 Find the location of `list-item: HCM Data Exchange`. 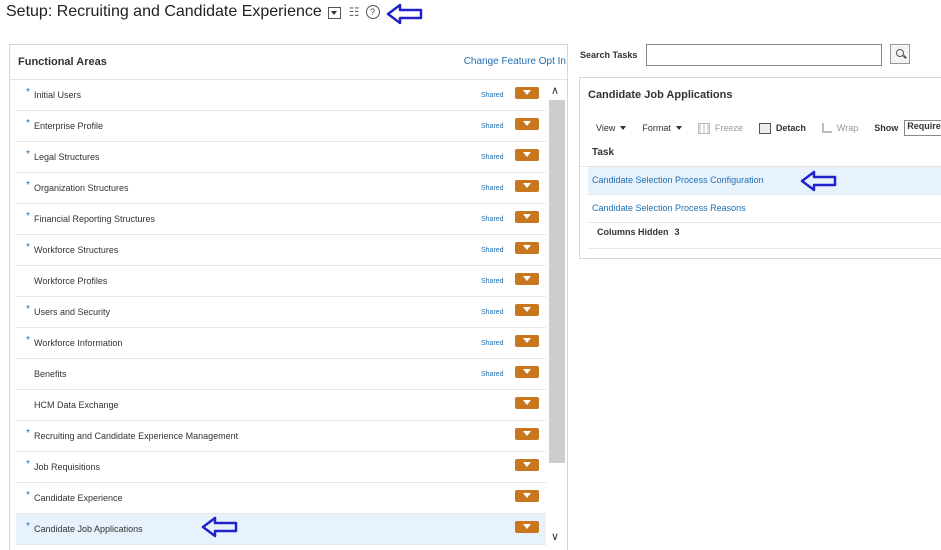

list-item: HCM Data Exchange is located at coordinates (281, 405).